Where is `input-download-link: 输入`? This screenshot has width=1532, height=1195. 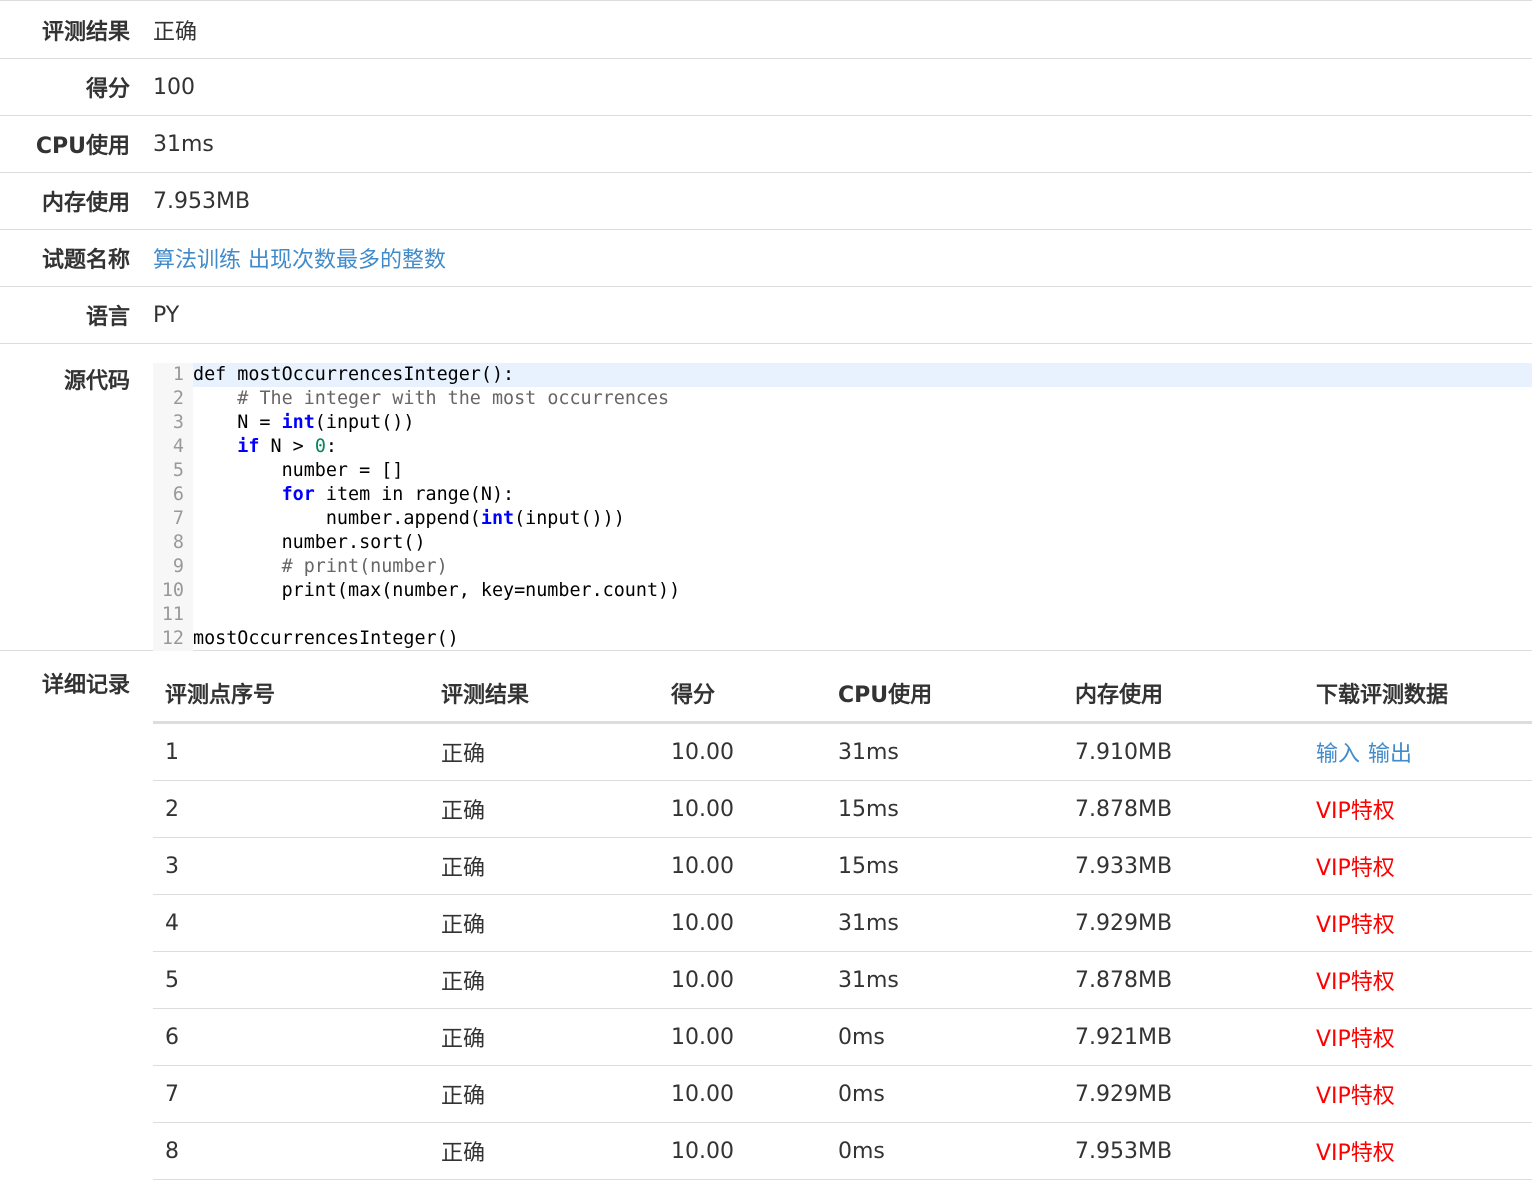
input-download-link: 输入 is located at coordinates (1338, 754).